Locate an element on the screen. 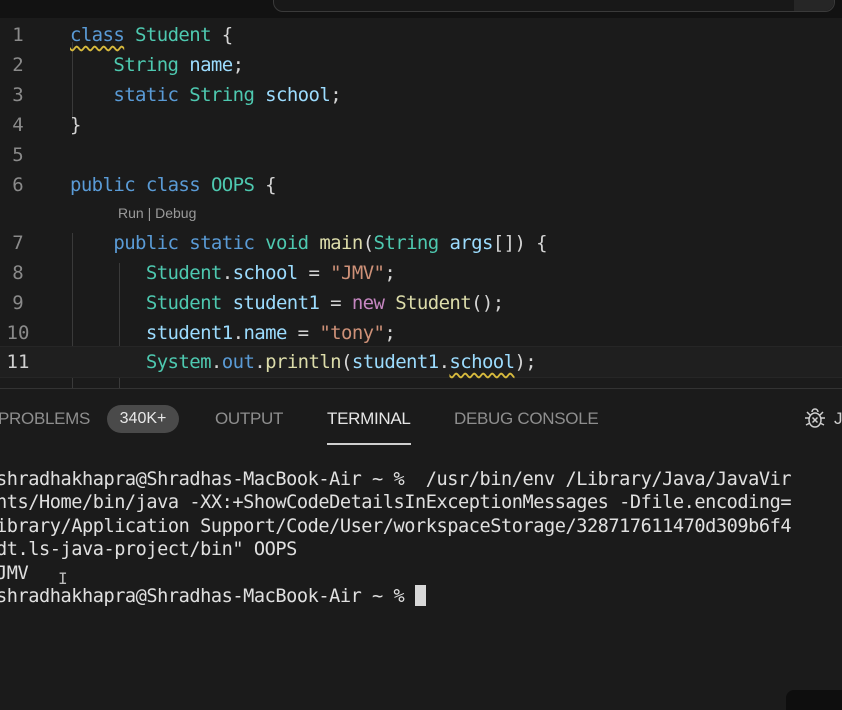 The height and width of the screenshot is (710, 842). tab-terminal: TERMINAL is located at coordinates (369, 427).